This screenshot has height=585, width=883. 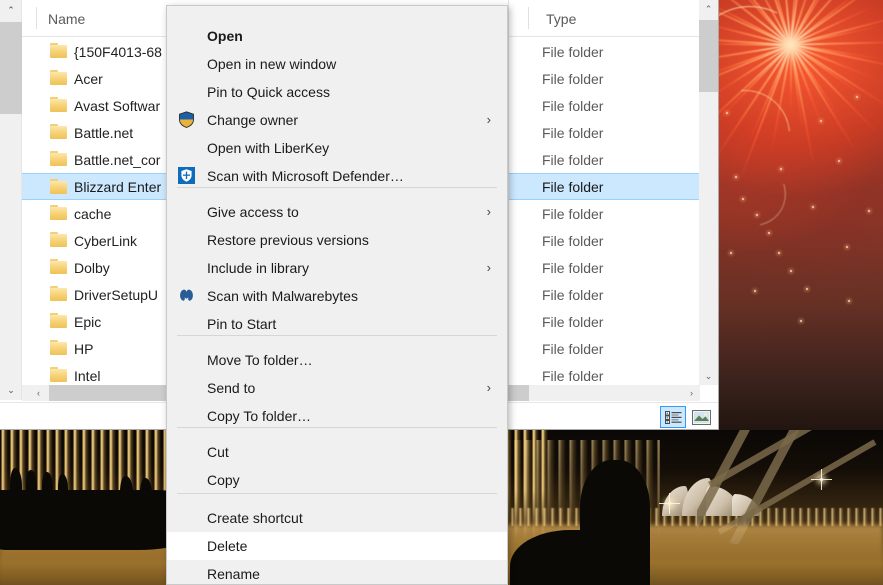 What do you see at coordinates (233, 574) in the screenshot?
I see `menu-item-label: Rename` at bounding box center [233, 574].